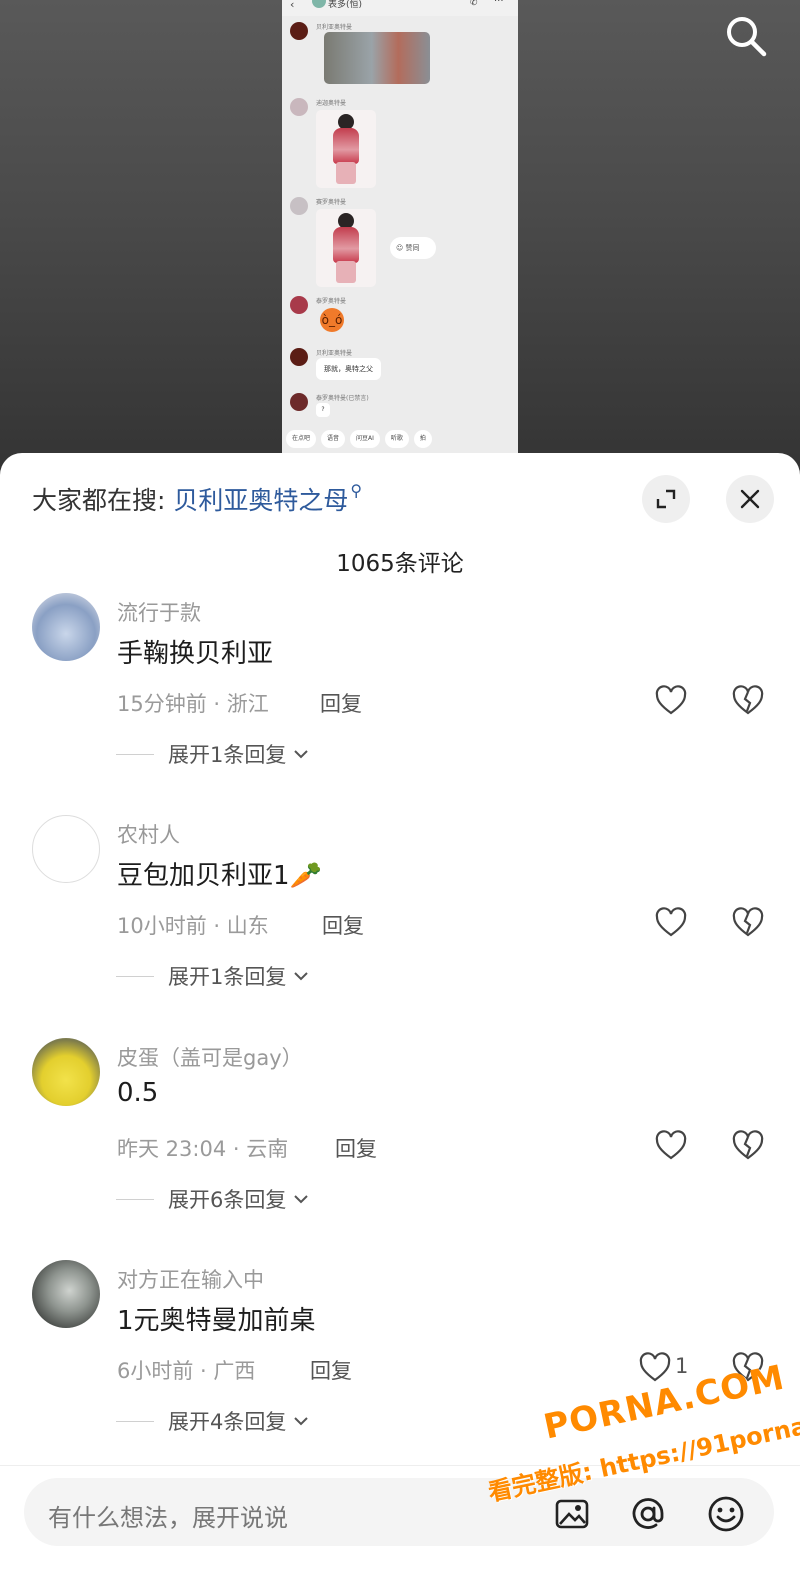 This screenshot has height=1577, width=800. Describe the element at coordinates (193, 704) in the screenshot. I see `comment-meta: 15分钟前 · 浙江` at that location.